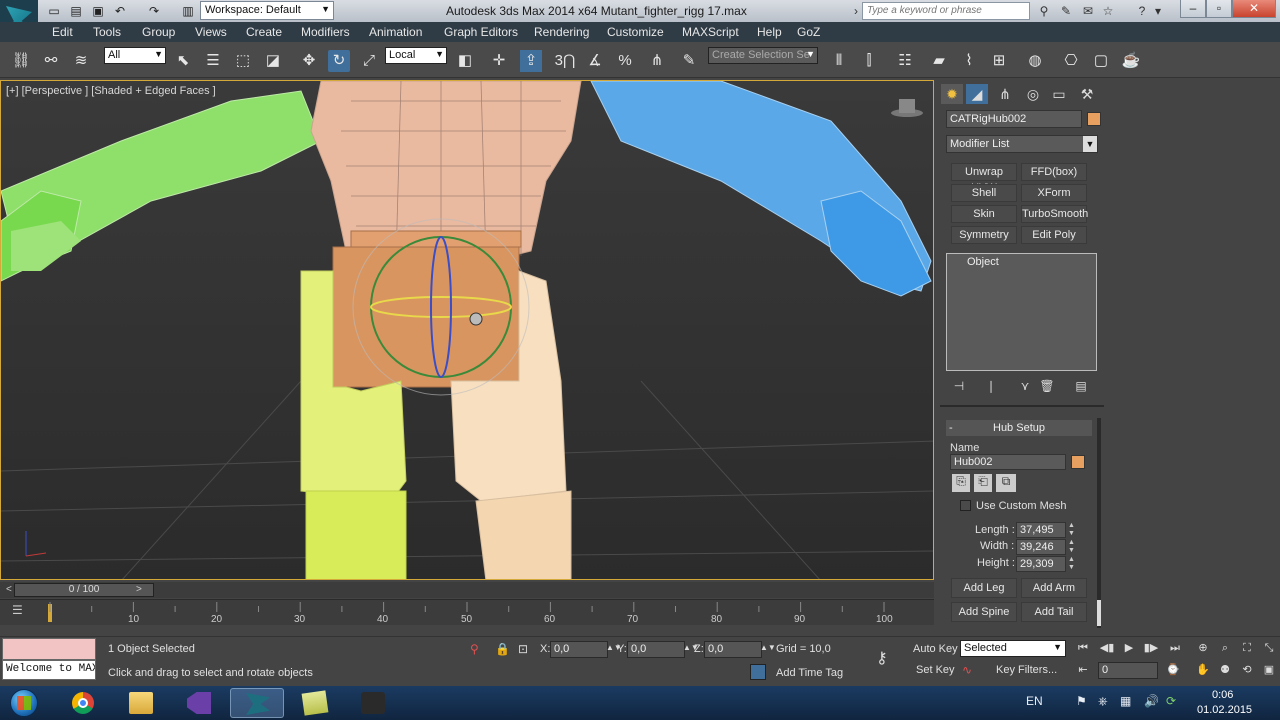  I want to click on visual-studio-taskbar-icon, so click(199, 703).